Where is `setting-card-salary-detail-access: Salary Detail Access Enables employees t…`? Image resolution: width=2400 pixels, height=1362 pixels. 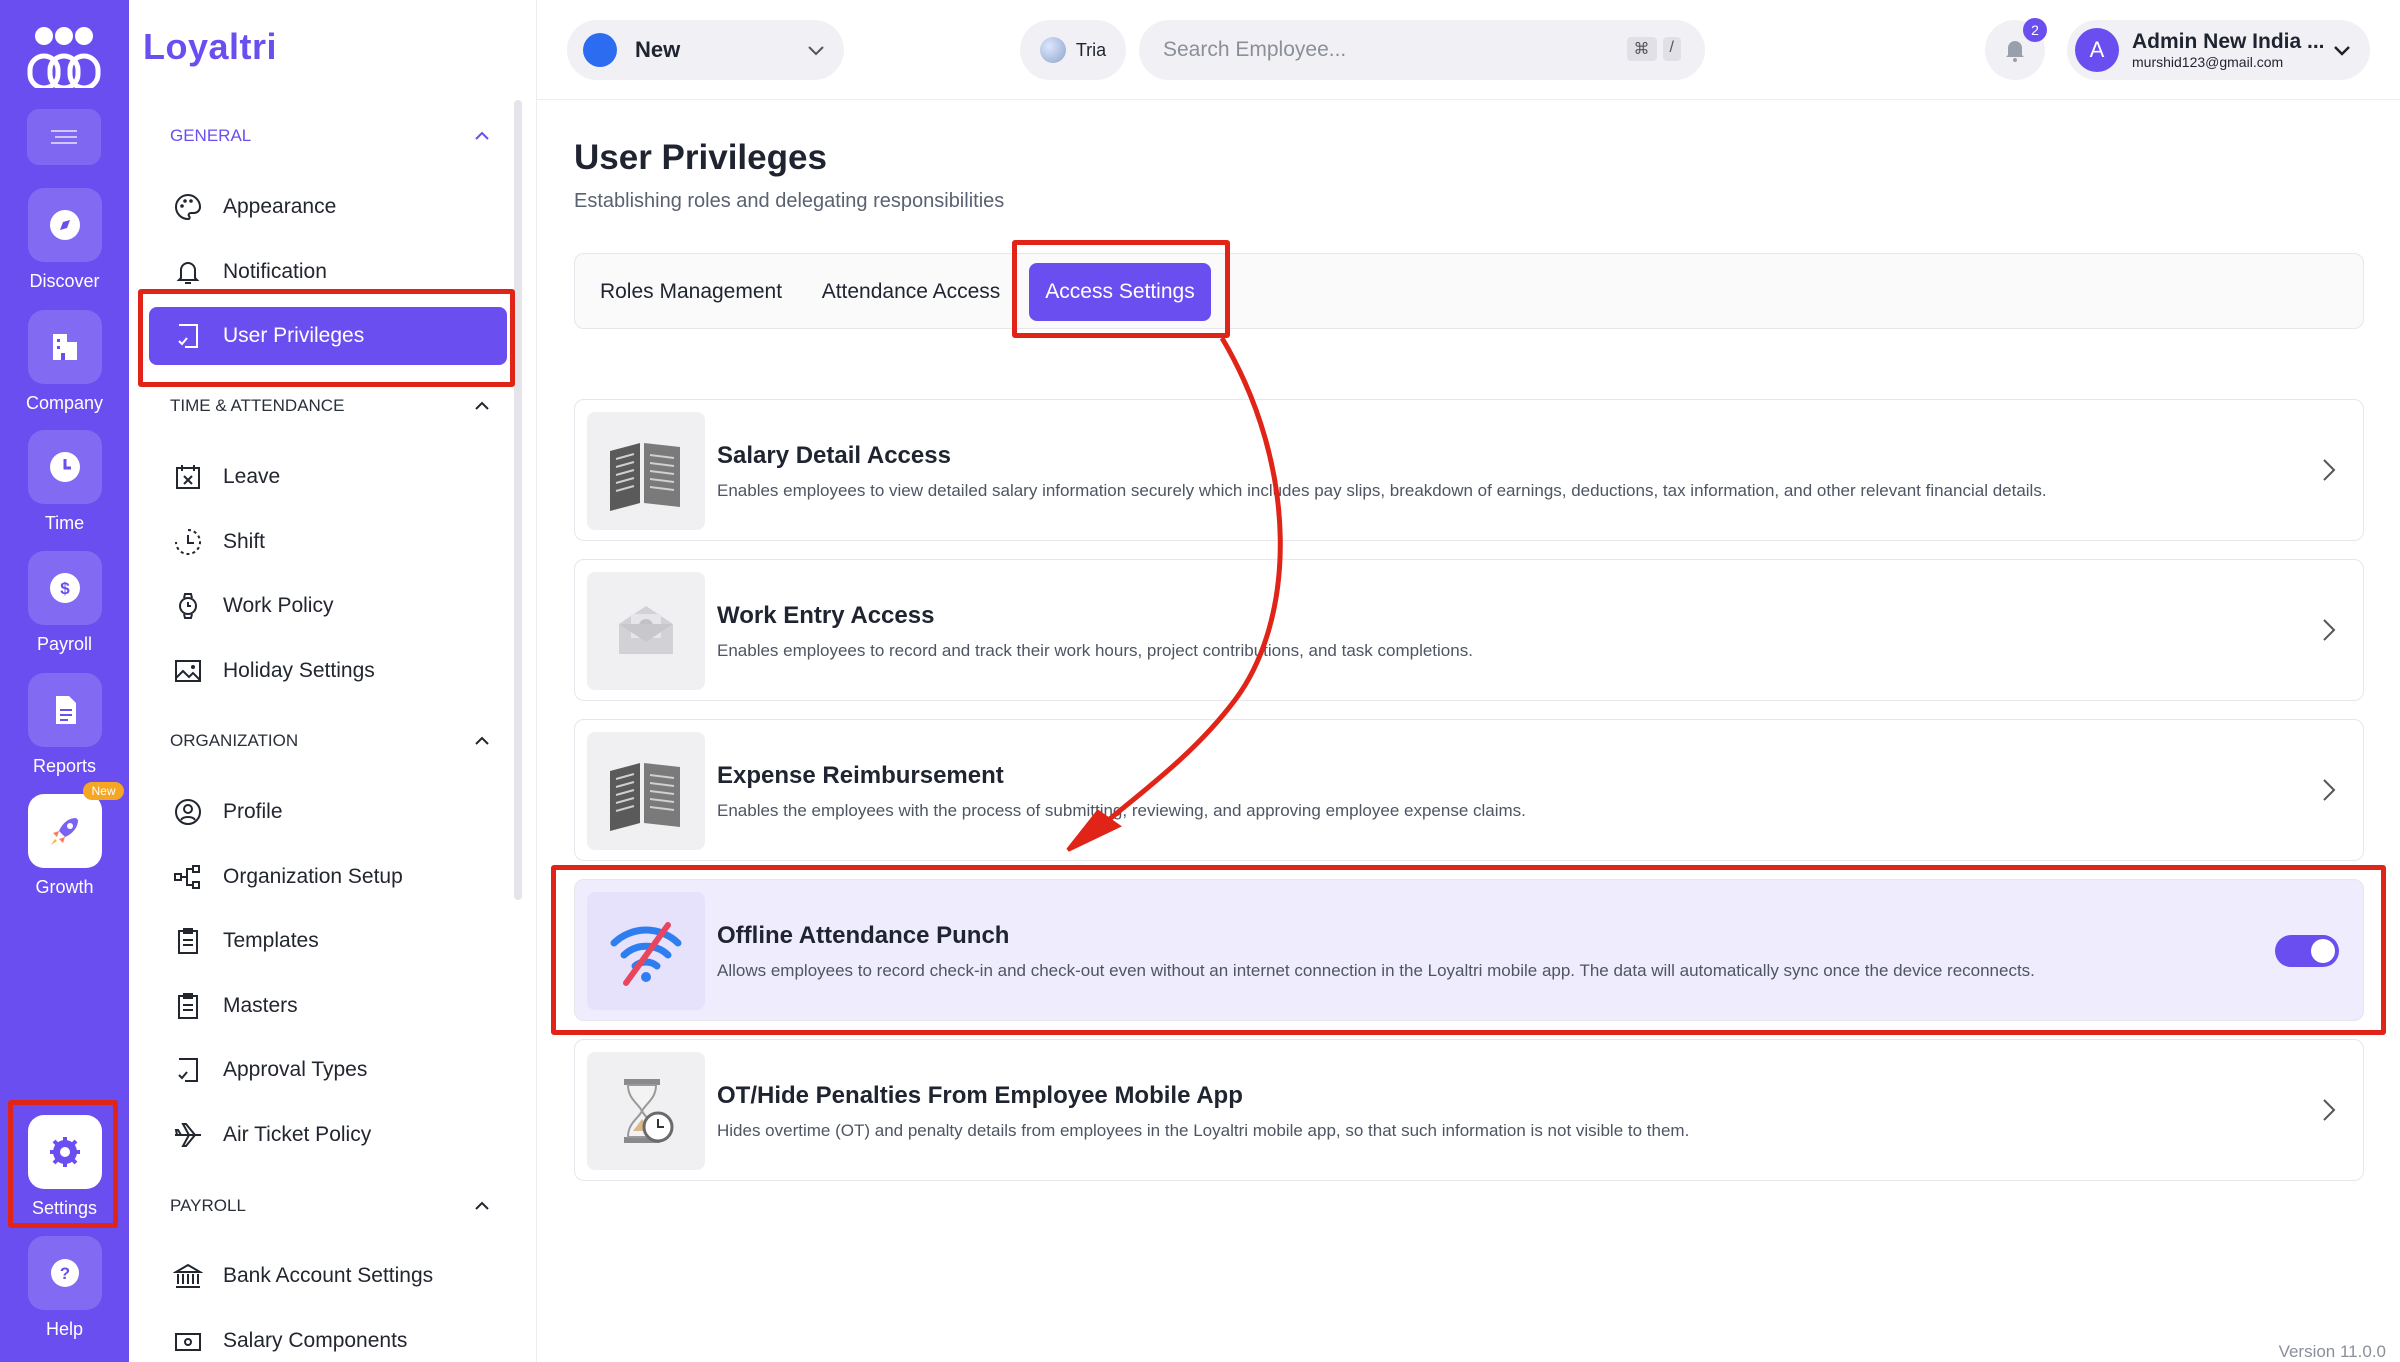 setting-card-salary-detail-access: Salary Detail Access Enables employees t… is located at coordinates (1469, 470).